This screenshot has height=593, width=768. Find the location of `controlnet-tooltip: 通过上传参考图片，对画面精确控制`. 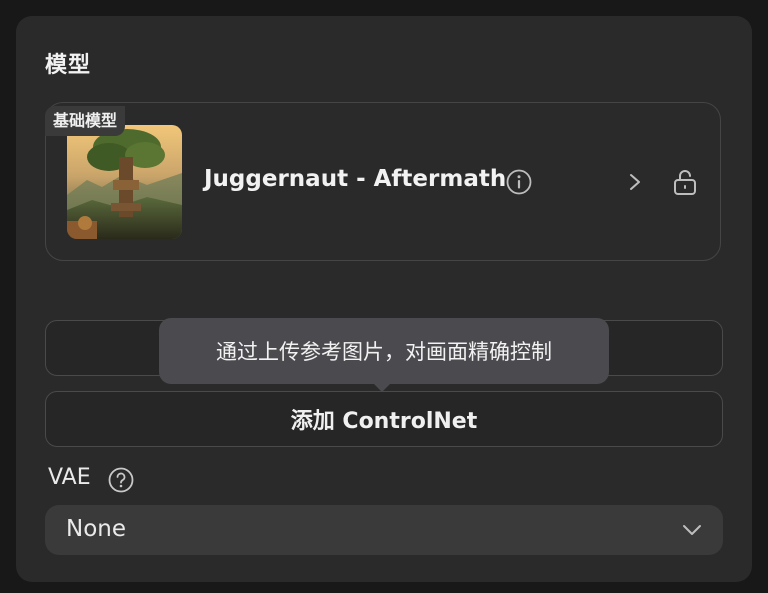

controlnet-tooltip: 通过上传参考图片，对画面精确控制 is located at coordinates (384, 351).